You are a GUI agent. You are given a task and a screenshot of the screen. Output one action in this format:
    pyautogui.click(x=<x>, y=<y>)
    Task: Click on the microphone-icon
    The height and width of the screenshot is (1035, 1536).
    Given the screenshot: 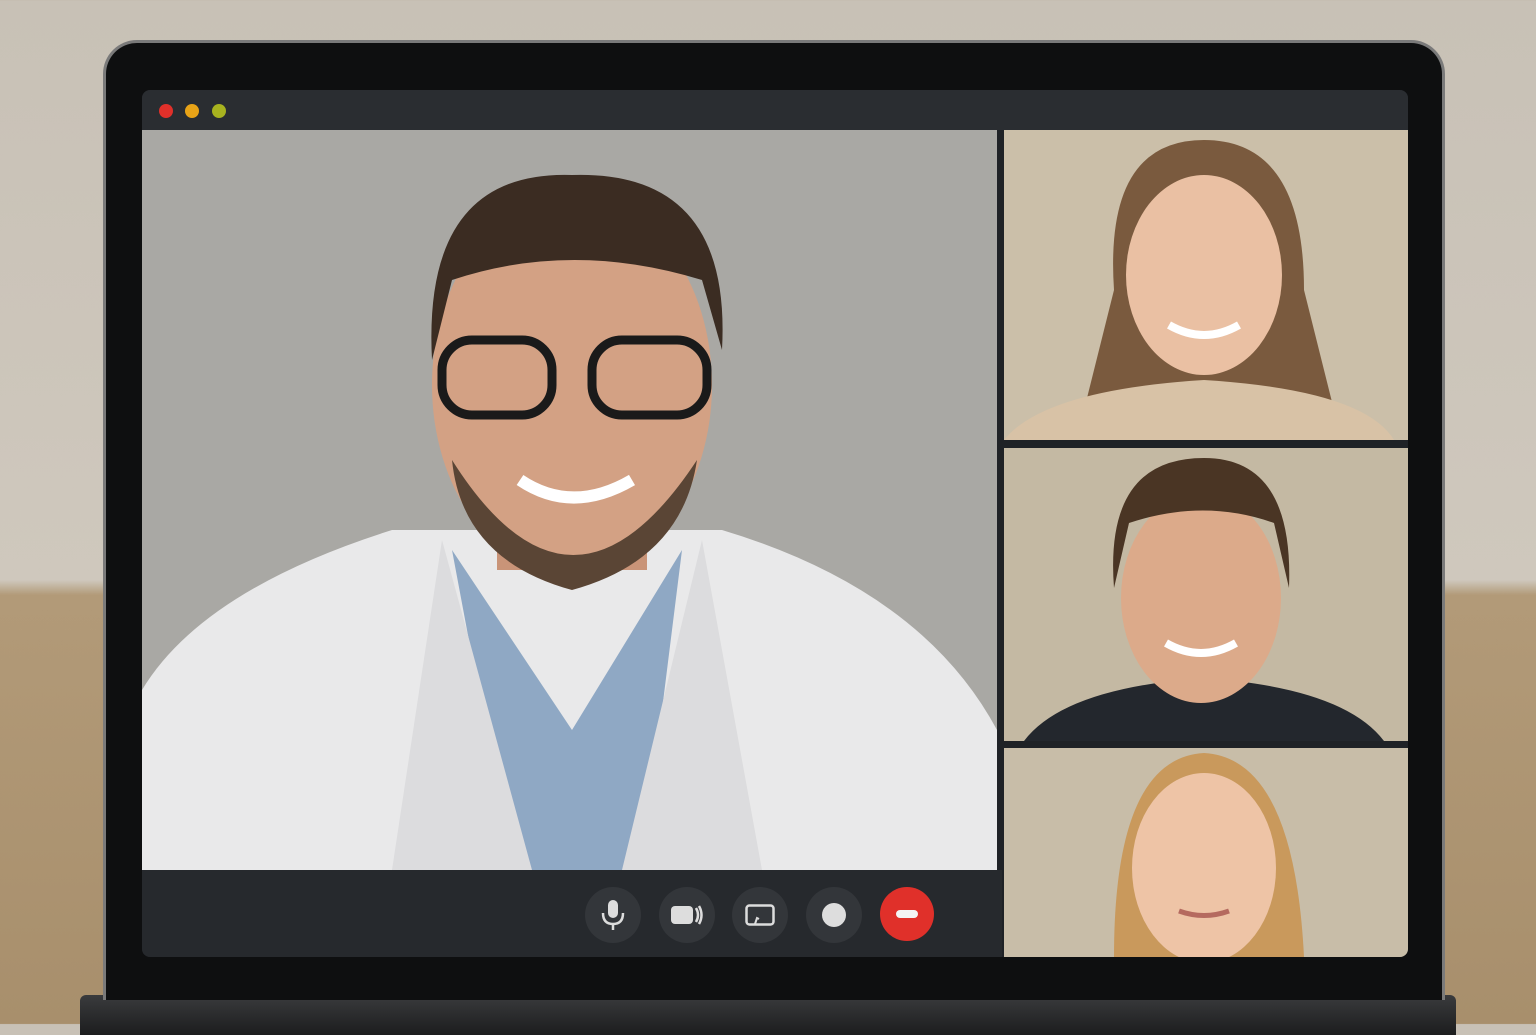 What is the action you would take?
    pyautogui.click(x=613, y=915)
    